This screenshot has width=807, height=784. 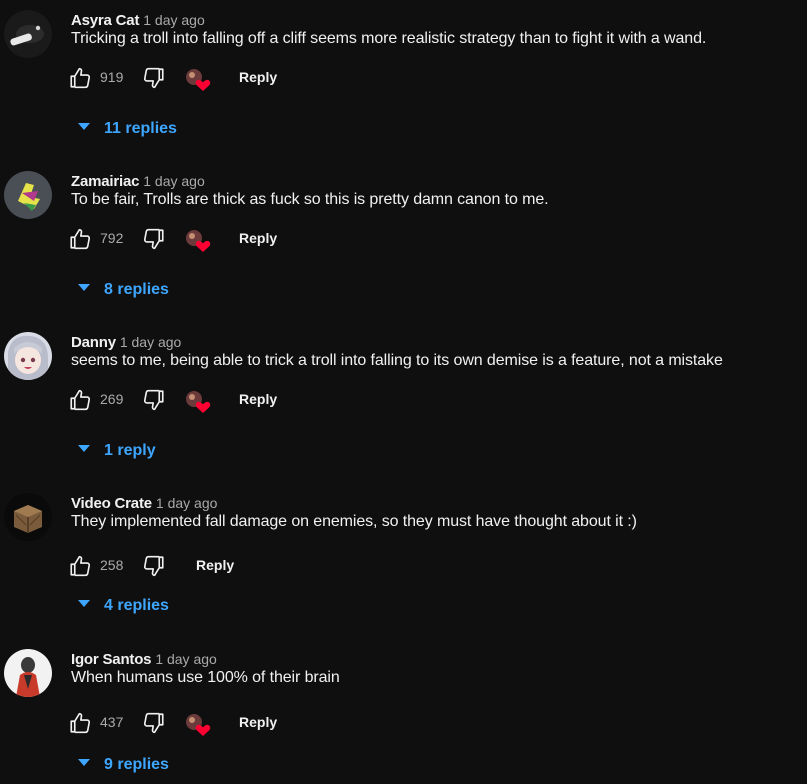 I want to click on comment-actions: 919 Reply, so click(x=196, y=82).